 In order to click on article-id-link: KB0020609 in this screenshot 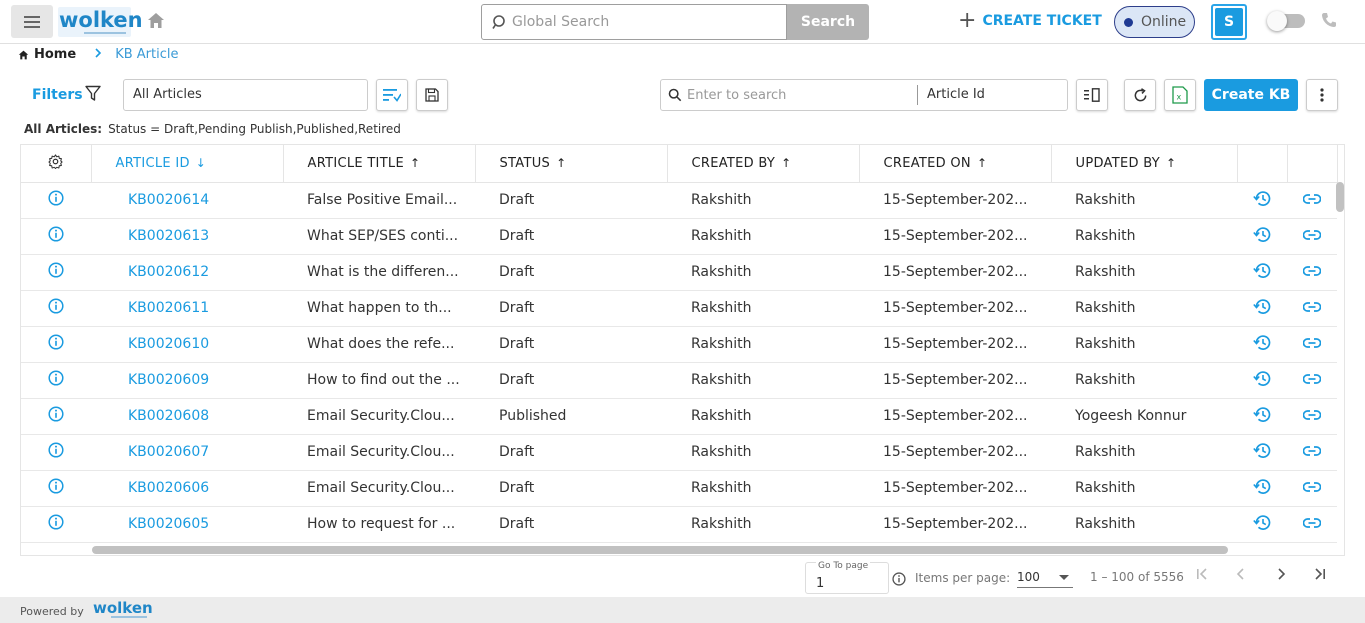, I will do `click(187, 380)`.